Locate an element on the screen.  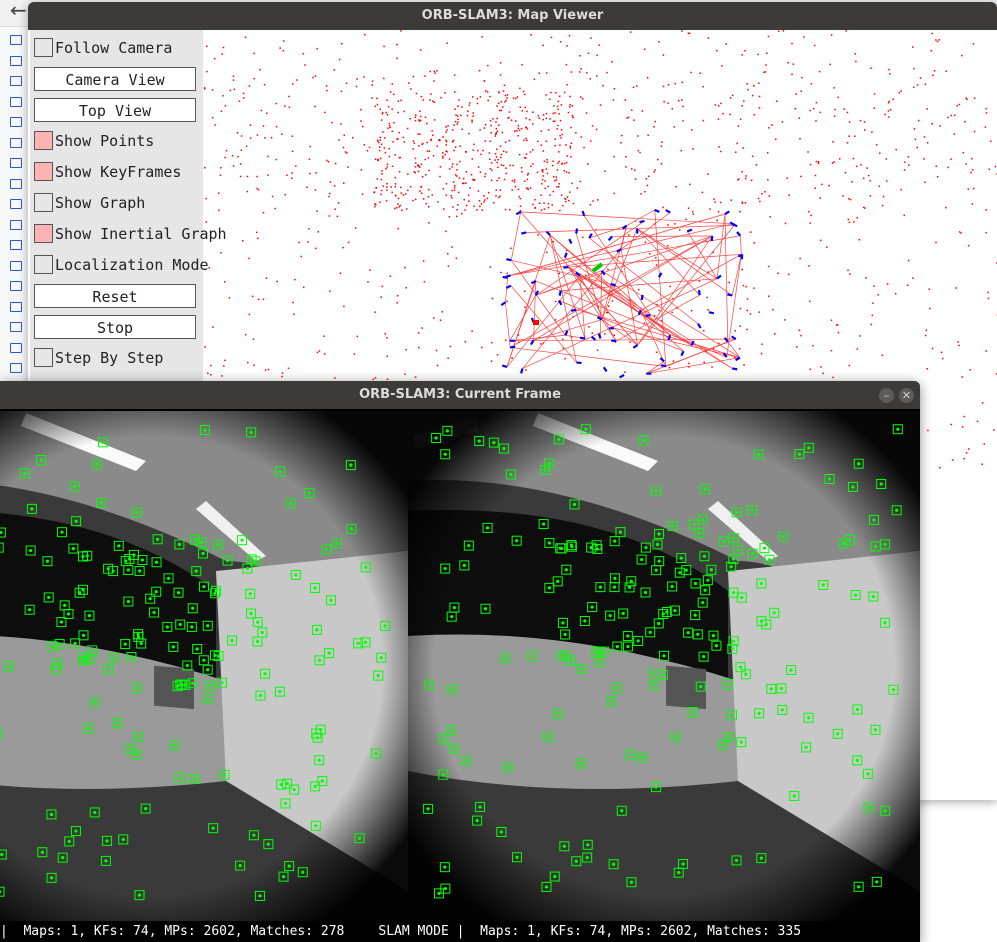
show-keyframes-checkbox: Show KeyFrames is located at coordinates (107, 172).